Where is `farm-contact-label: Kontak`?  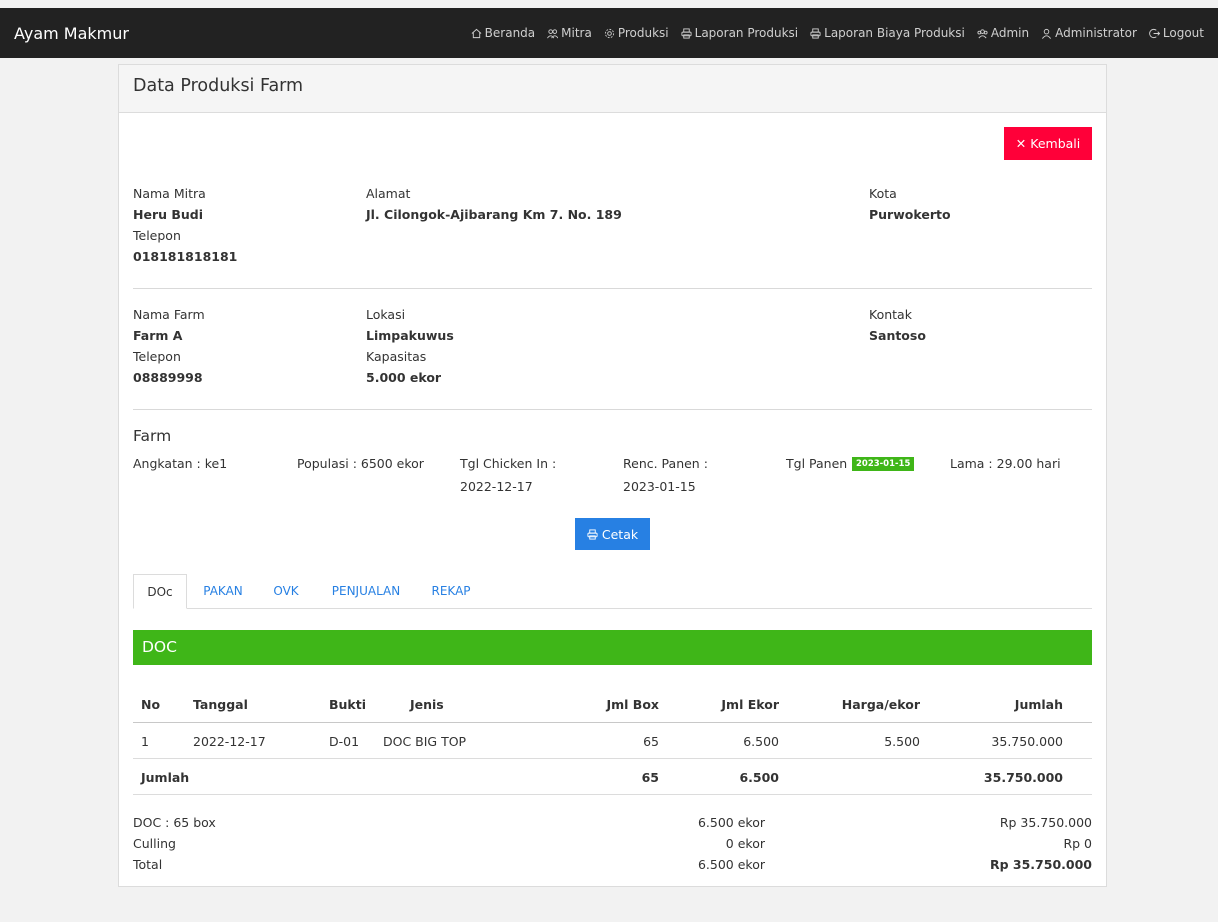 farm-contact-label: Kontak is located at coordinates (890, 314).